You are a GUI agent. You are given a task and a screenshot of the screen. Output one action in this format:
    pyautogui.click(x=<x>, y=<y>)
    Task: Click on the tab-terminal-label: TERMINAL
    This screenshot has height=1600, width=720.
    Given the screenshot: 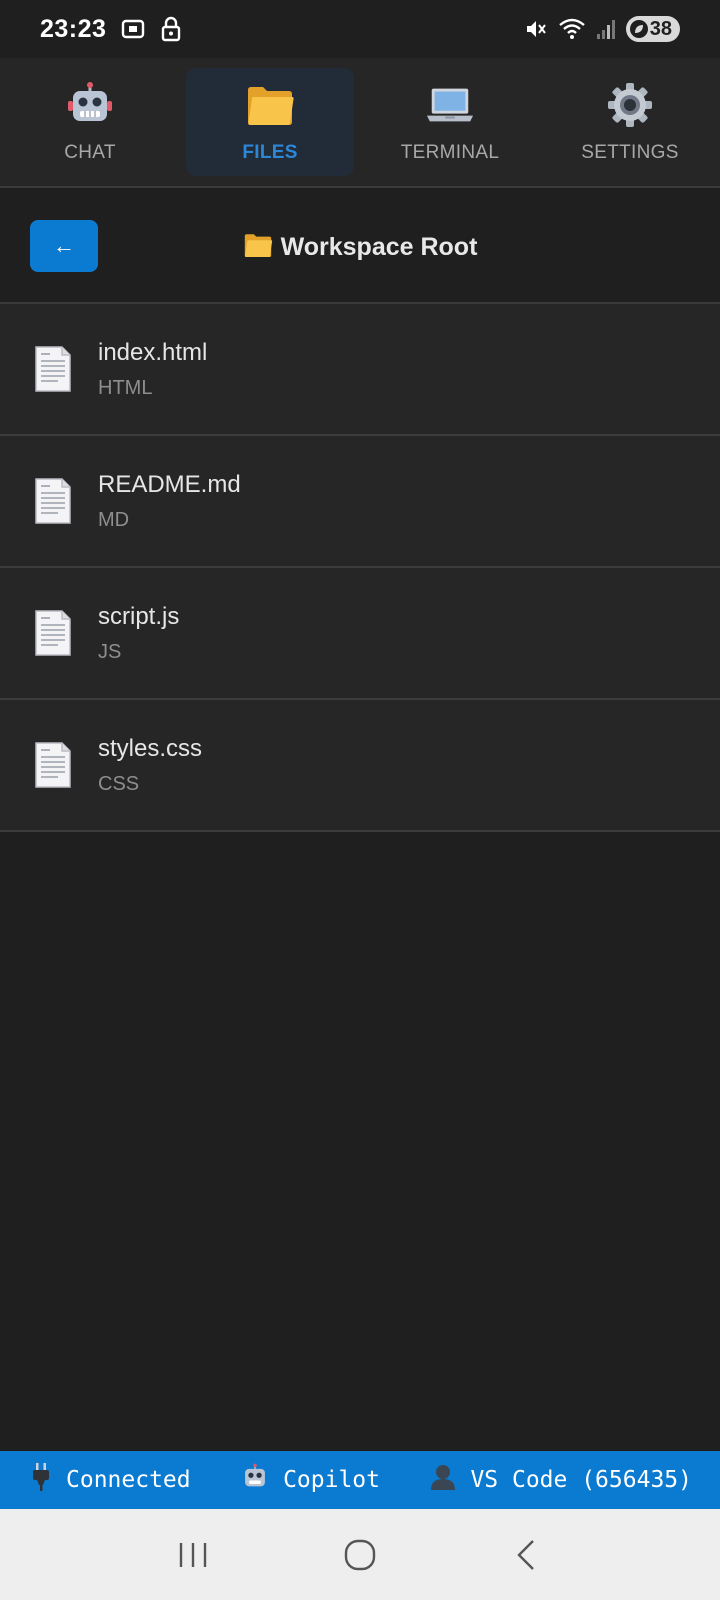 What is the action you would take?
    pyautogui.click(x=450, y=152)
    